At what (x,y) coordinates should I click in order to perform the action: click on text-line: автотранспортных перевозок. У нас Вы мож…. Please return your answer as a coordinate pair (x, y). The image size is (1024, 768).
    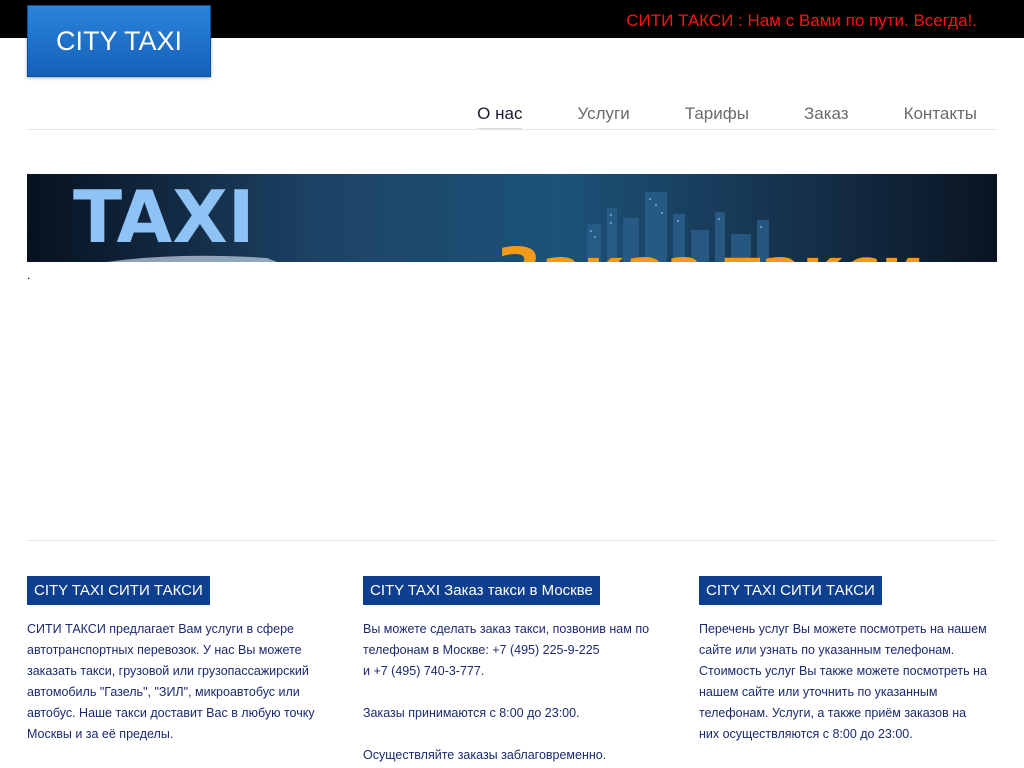
    Looking at the image, I should click on (164, 650).